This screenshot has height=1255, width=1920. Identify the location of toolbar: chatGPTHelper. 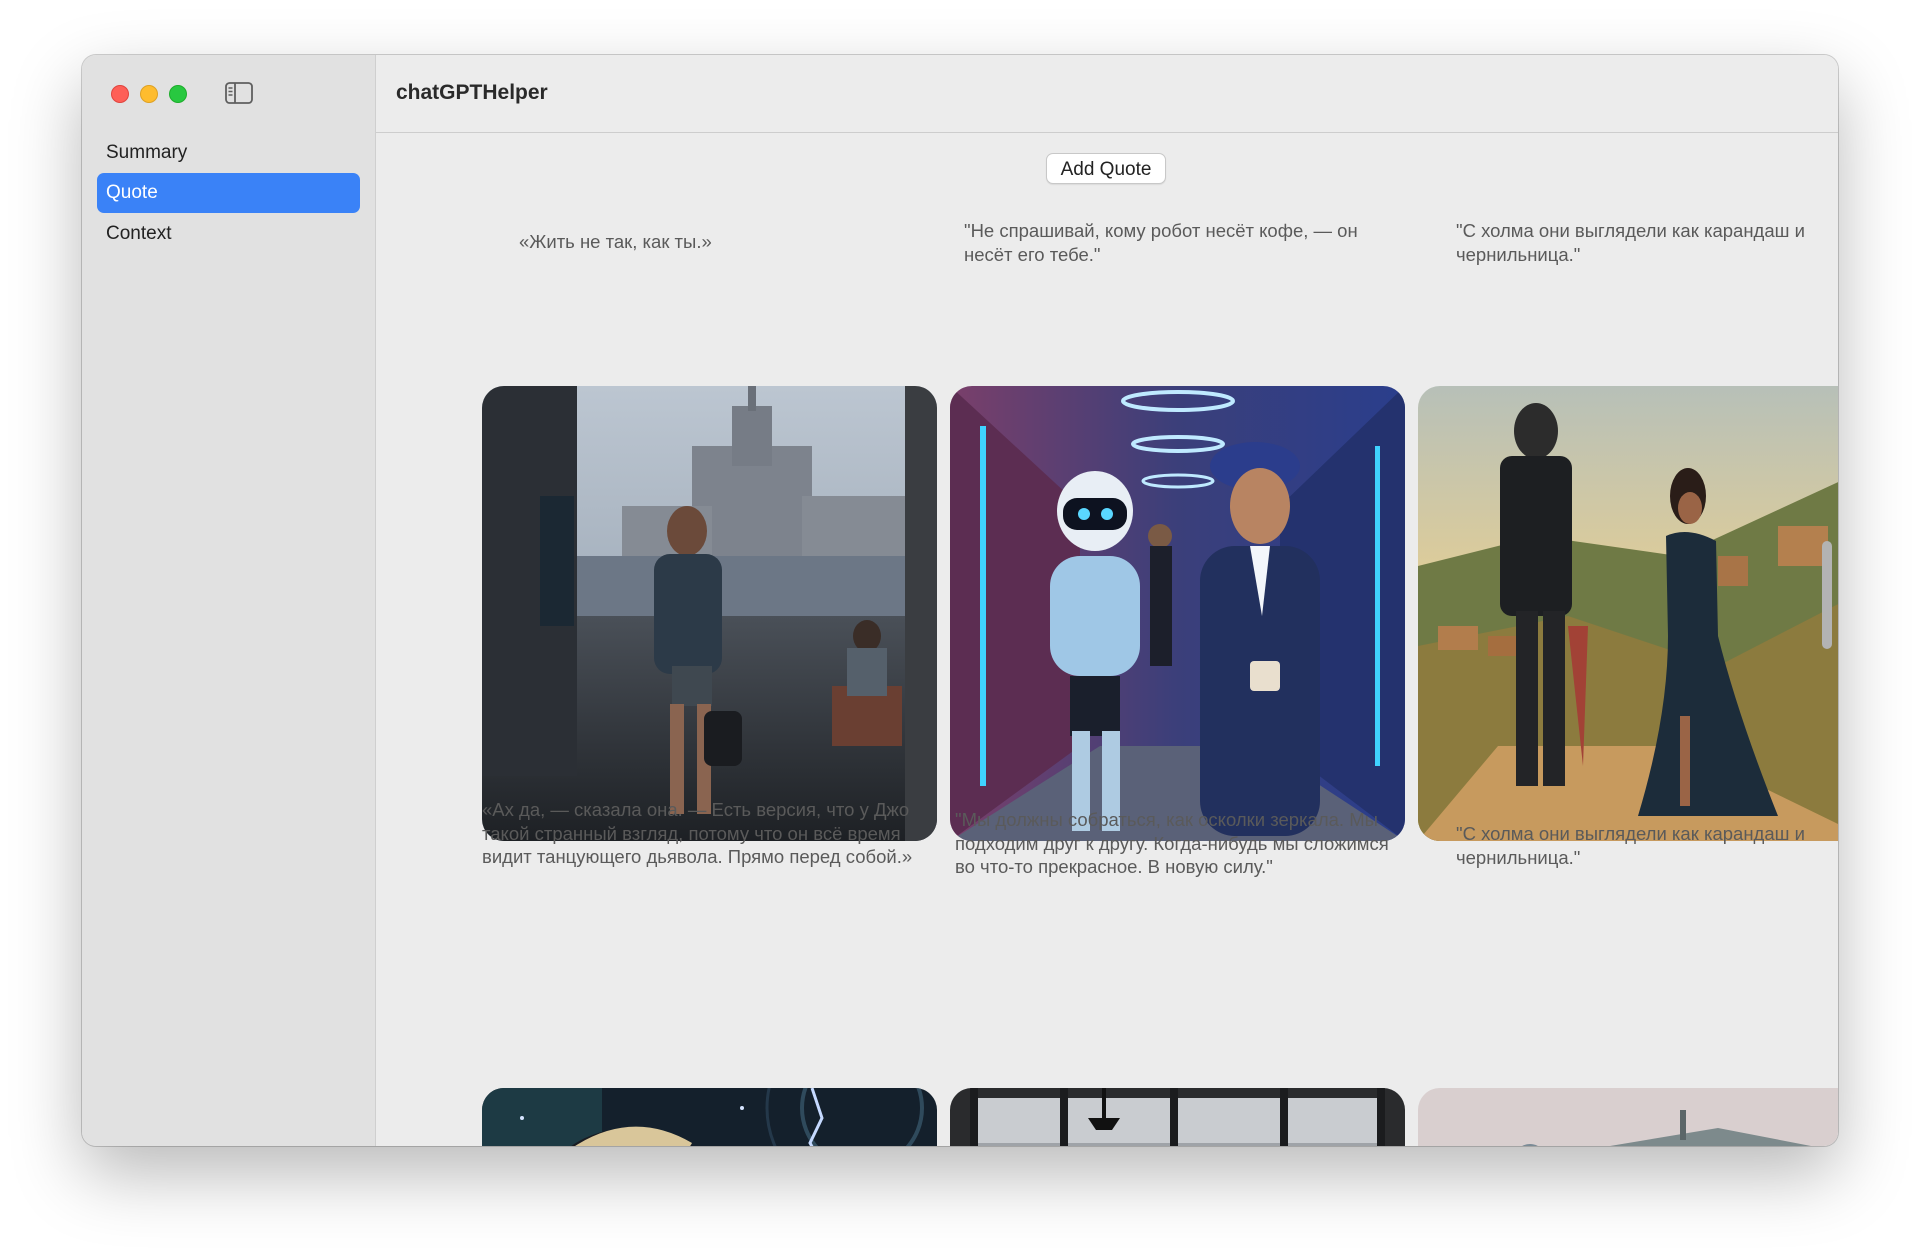
(1107, 94).